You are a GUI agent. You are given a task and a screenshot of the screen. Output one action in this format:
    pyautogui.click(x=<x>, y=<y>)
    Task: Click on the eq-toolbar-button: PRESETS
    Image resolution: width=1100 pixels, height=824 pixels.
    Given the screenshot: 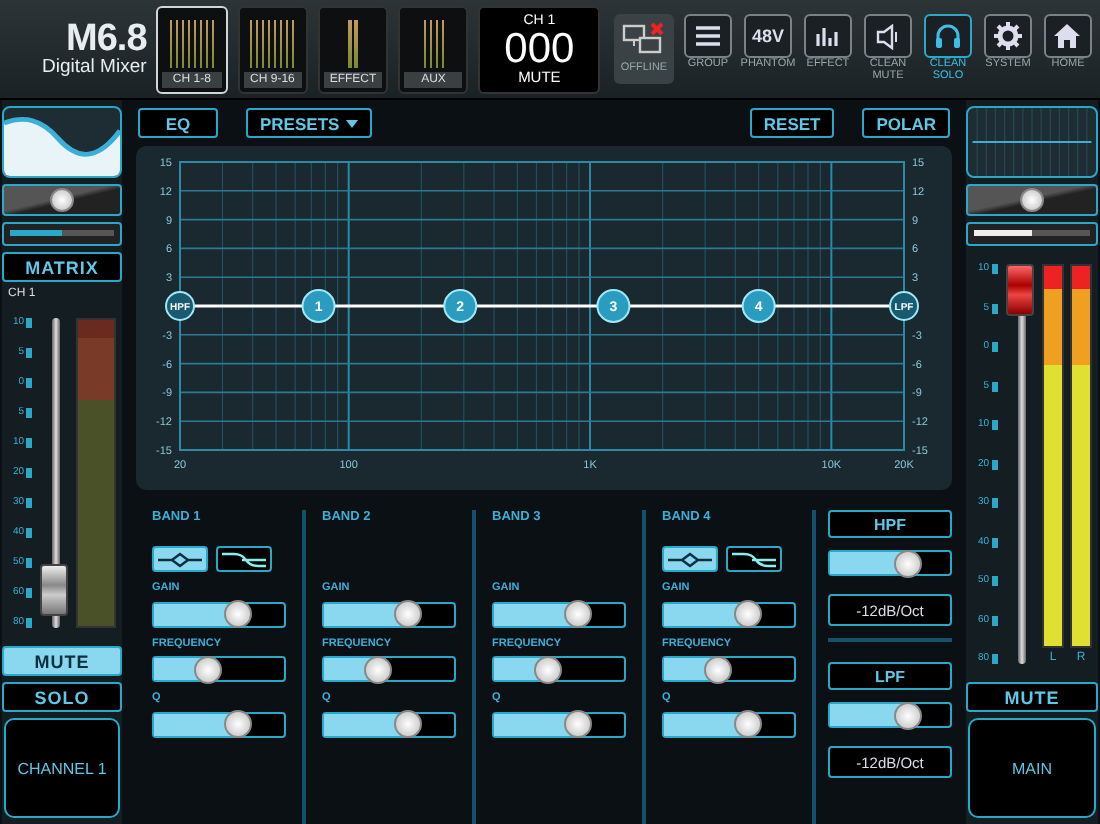 What is the action you would take?
    pyautogui.click(x=309, y=123)
    